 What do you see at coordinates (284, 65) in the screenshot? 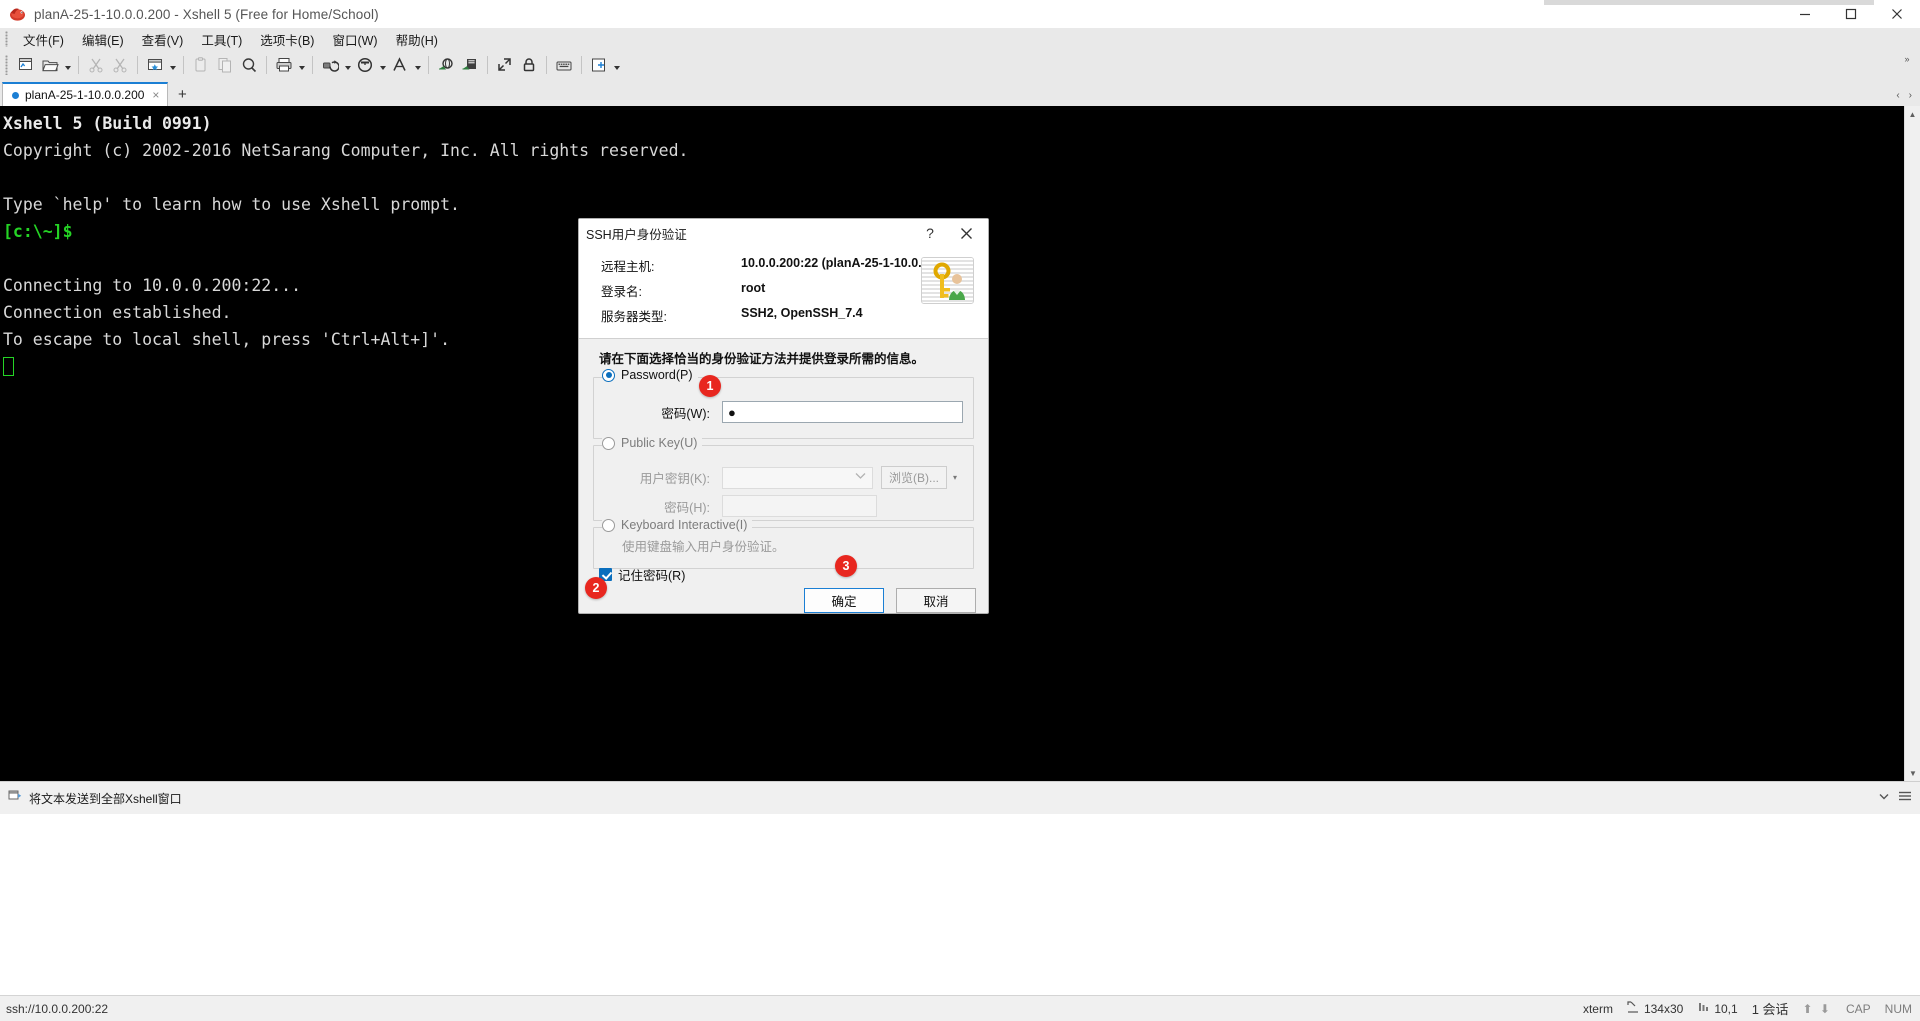
I see `print-icon` at bounding box center [284, 65].